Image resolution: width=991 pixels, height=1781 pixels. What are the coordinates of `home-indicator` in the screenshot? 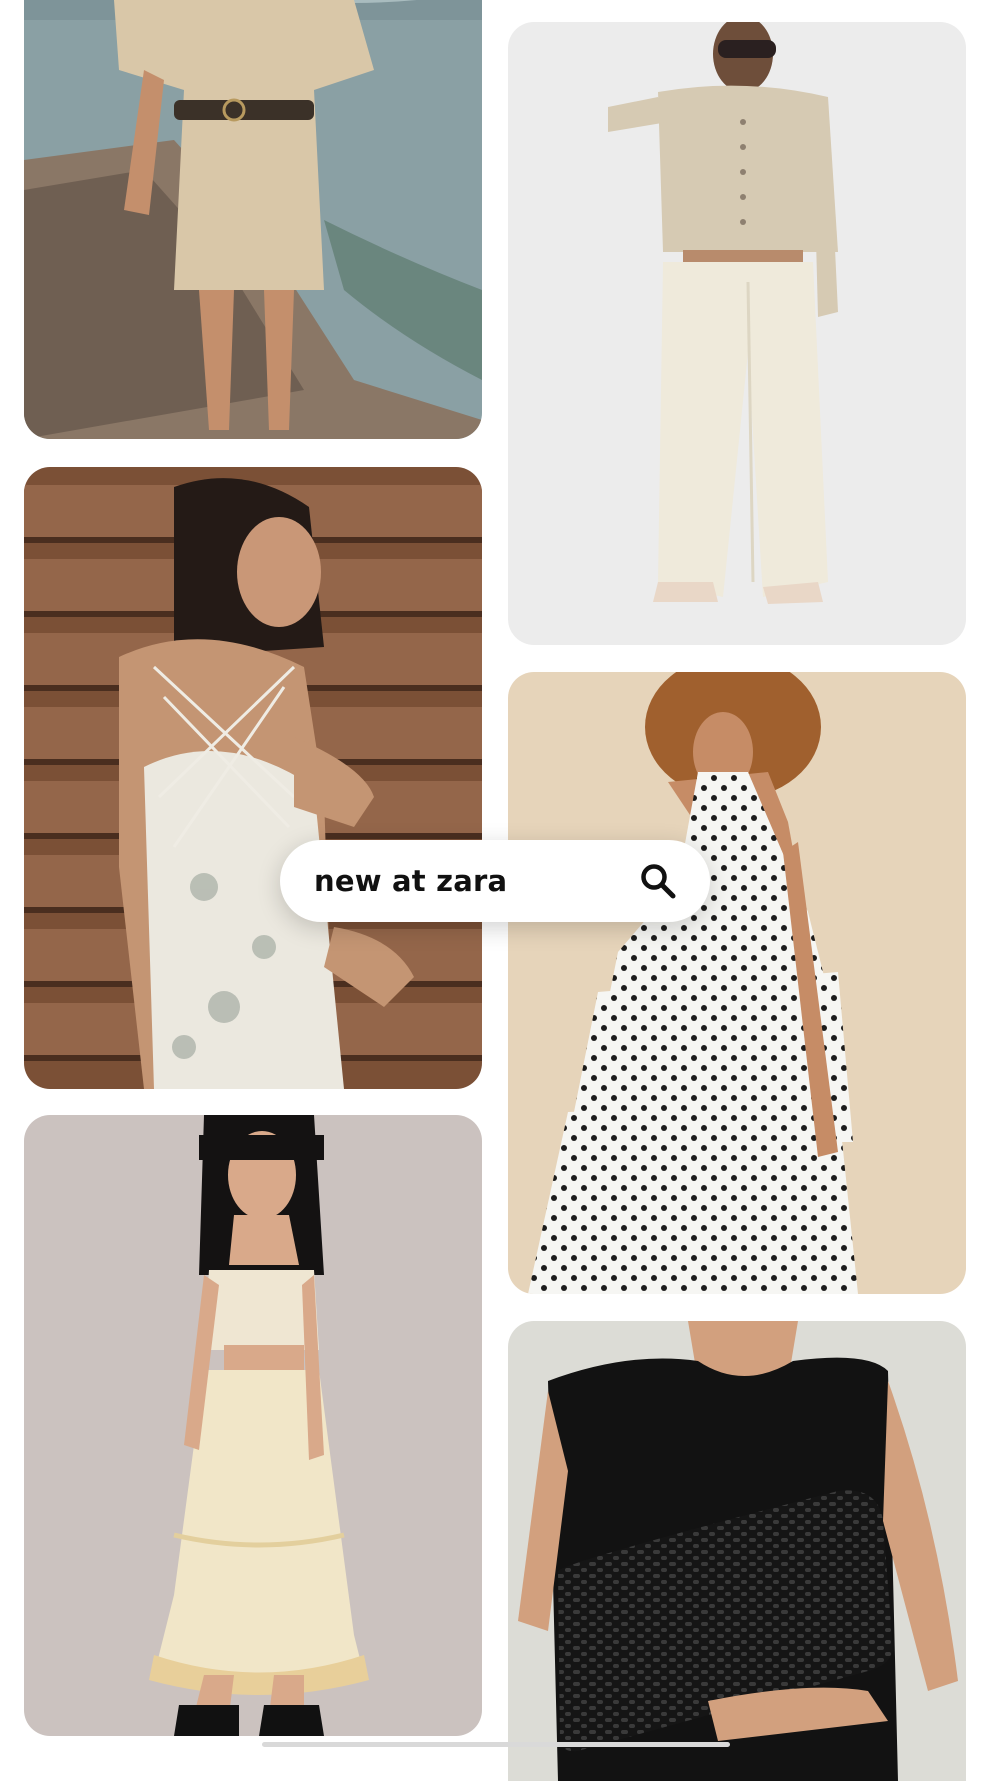 It's located at (496, 1744).